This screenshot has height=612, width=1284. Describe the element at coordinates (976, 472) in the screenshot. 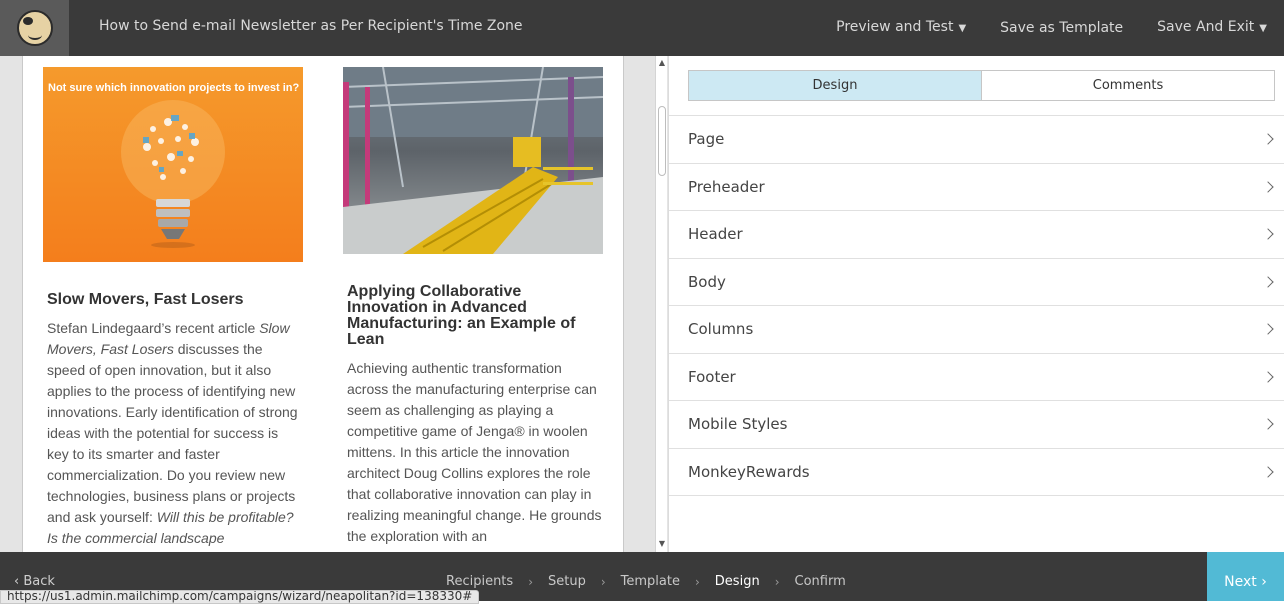

I see `section-item-monkeyrewards: MonkeyRewards` at that location.